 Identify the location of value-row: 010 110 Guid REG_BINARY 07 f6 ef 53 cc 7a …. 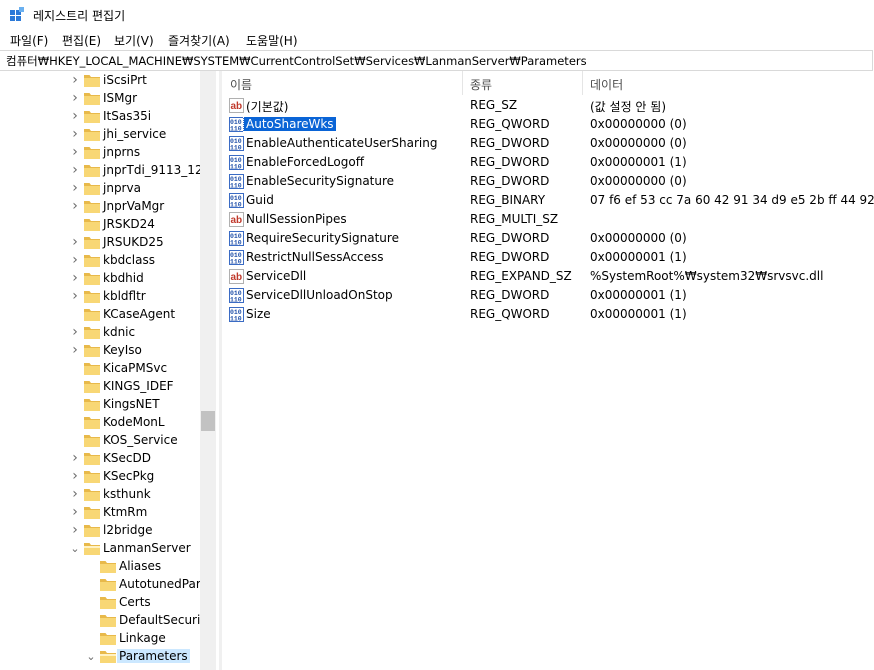
(548, 200).